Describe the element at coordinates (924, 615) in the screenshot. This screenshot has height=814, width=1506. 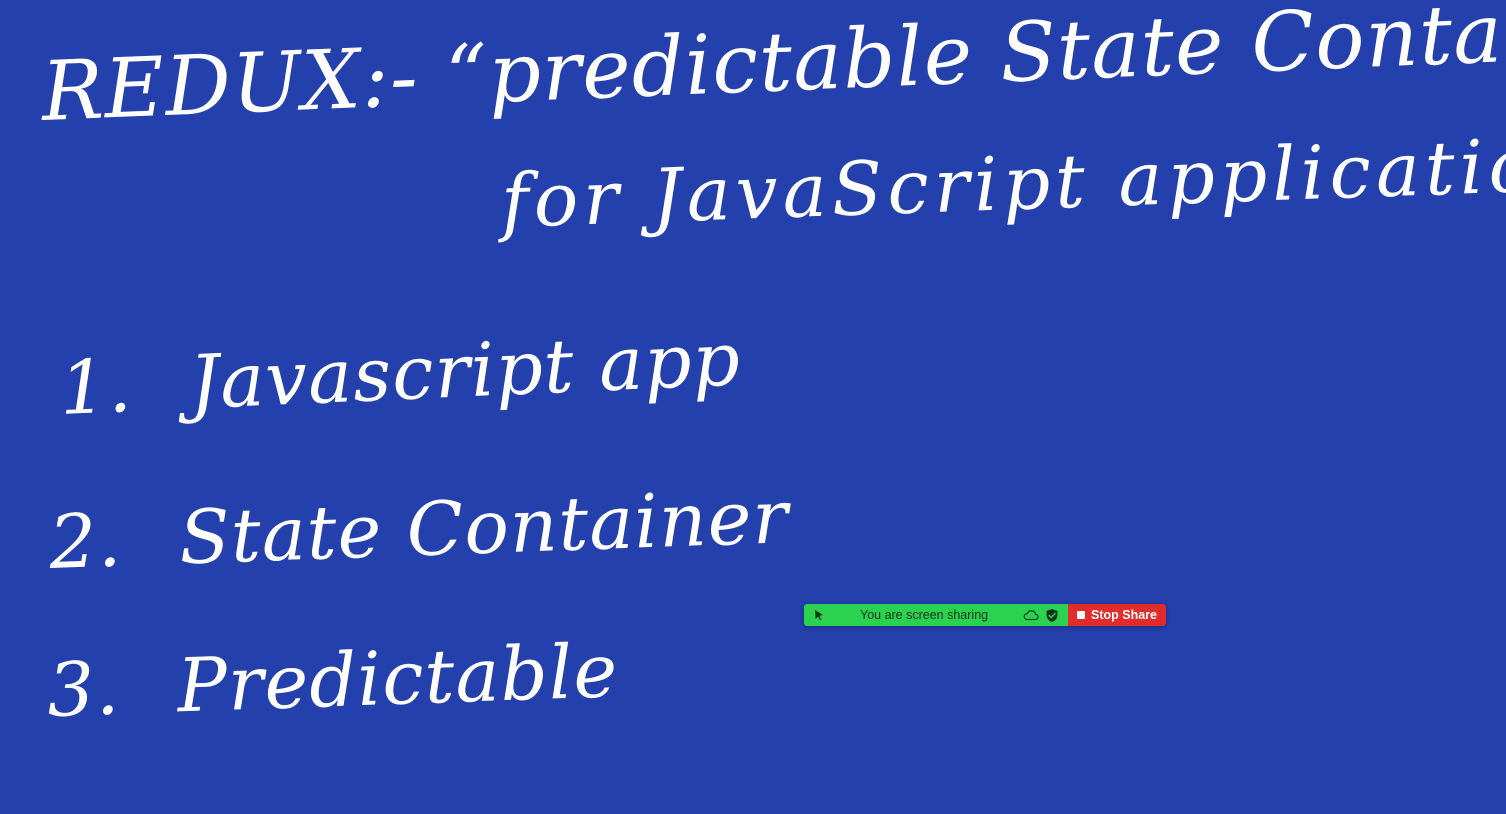
I see `screen-sharing-status-text: You are screen sharing` at that location.